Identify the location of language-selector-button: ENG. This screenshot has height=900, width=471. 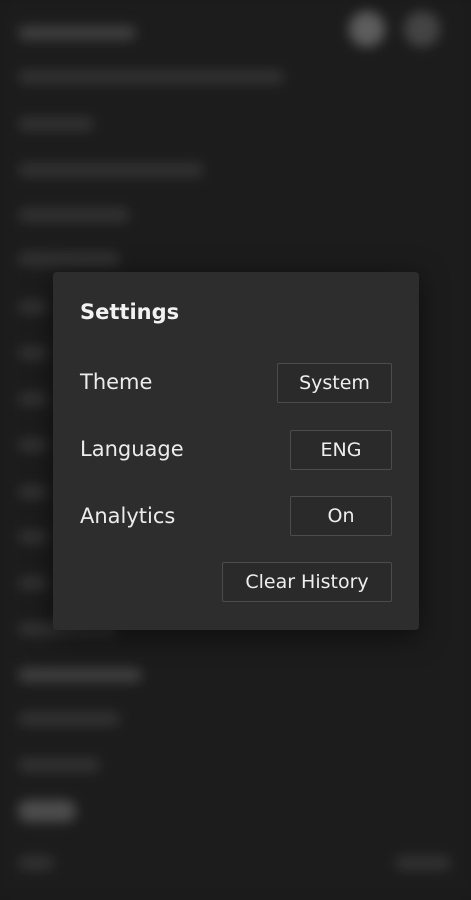
(341, 450).